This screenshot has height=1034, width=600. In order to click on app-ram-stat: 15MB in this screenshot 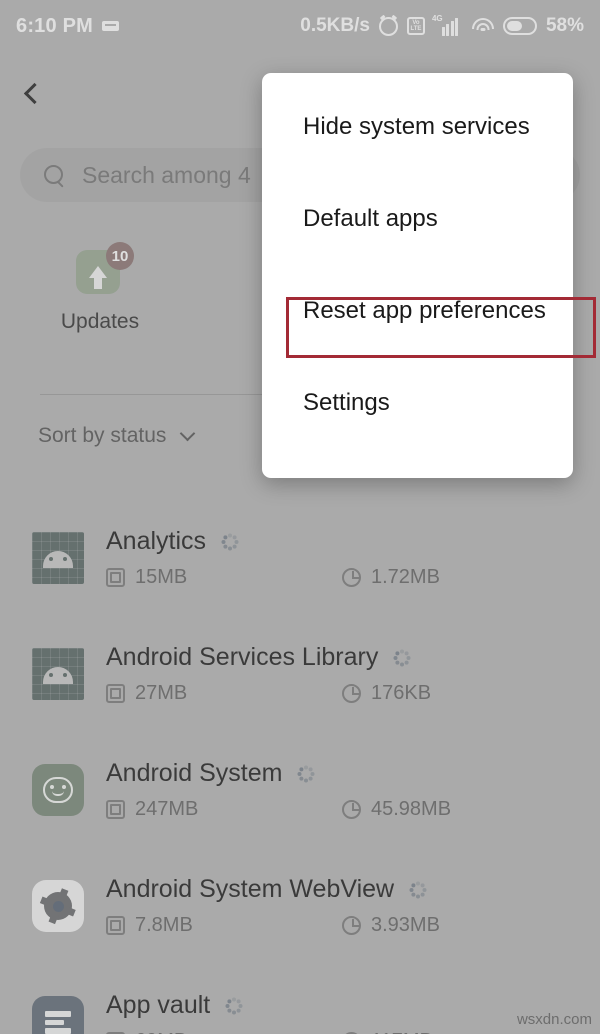, I will do `click(224, 577)`.